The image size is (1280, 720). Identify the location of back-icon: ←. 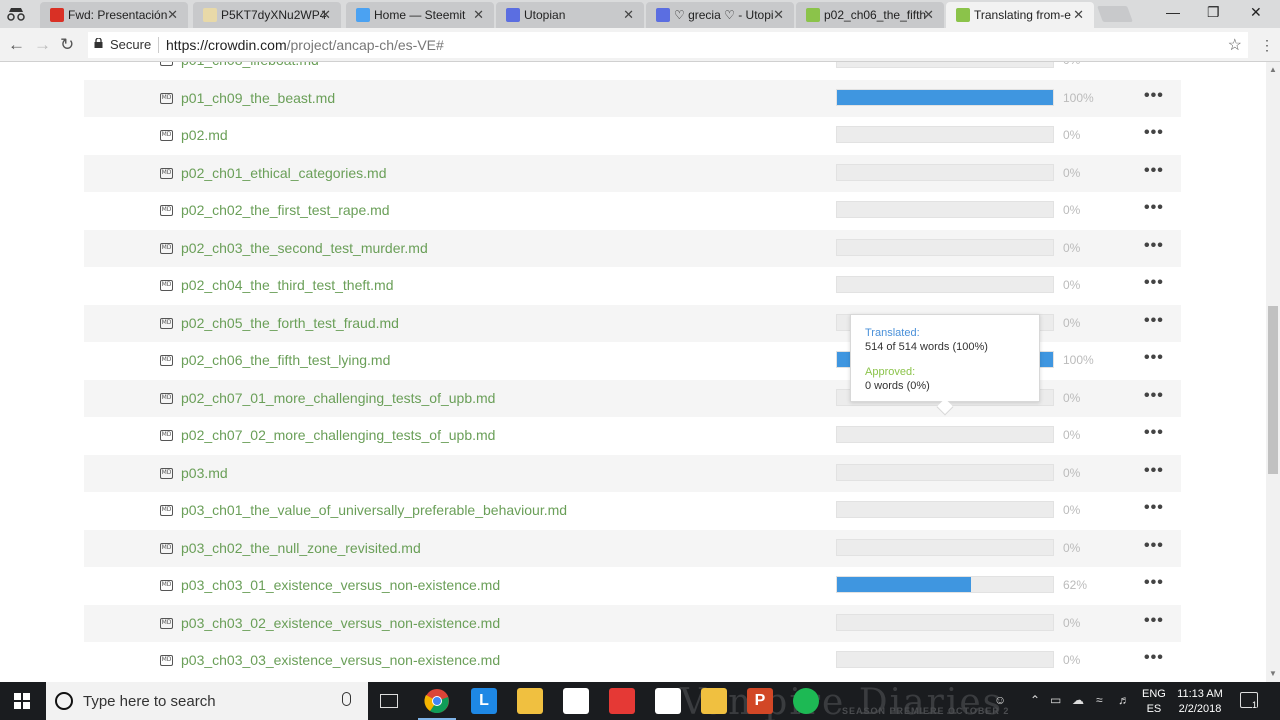
(16, 45).